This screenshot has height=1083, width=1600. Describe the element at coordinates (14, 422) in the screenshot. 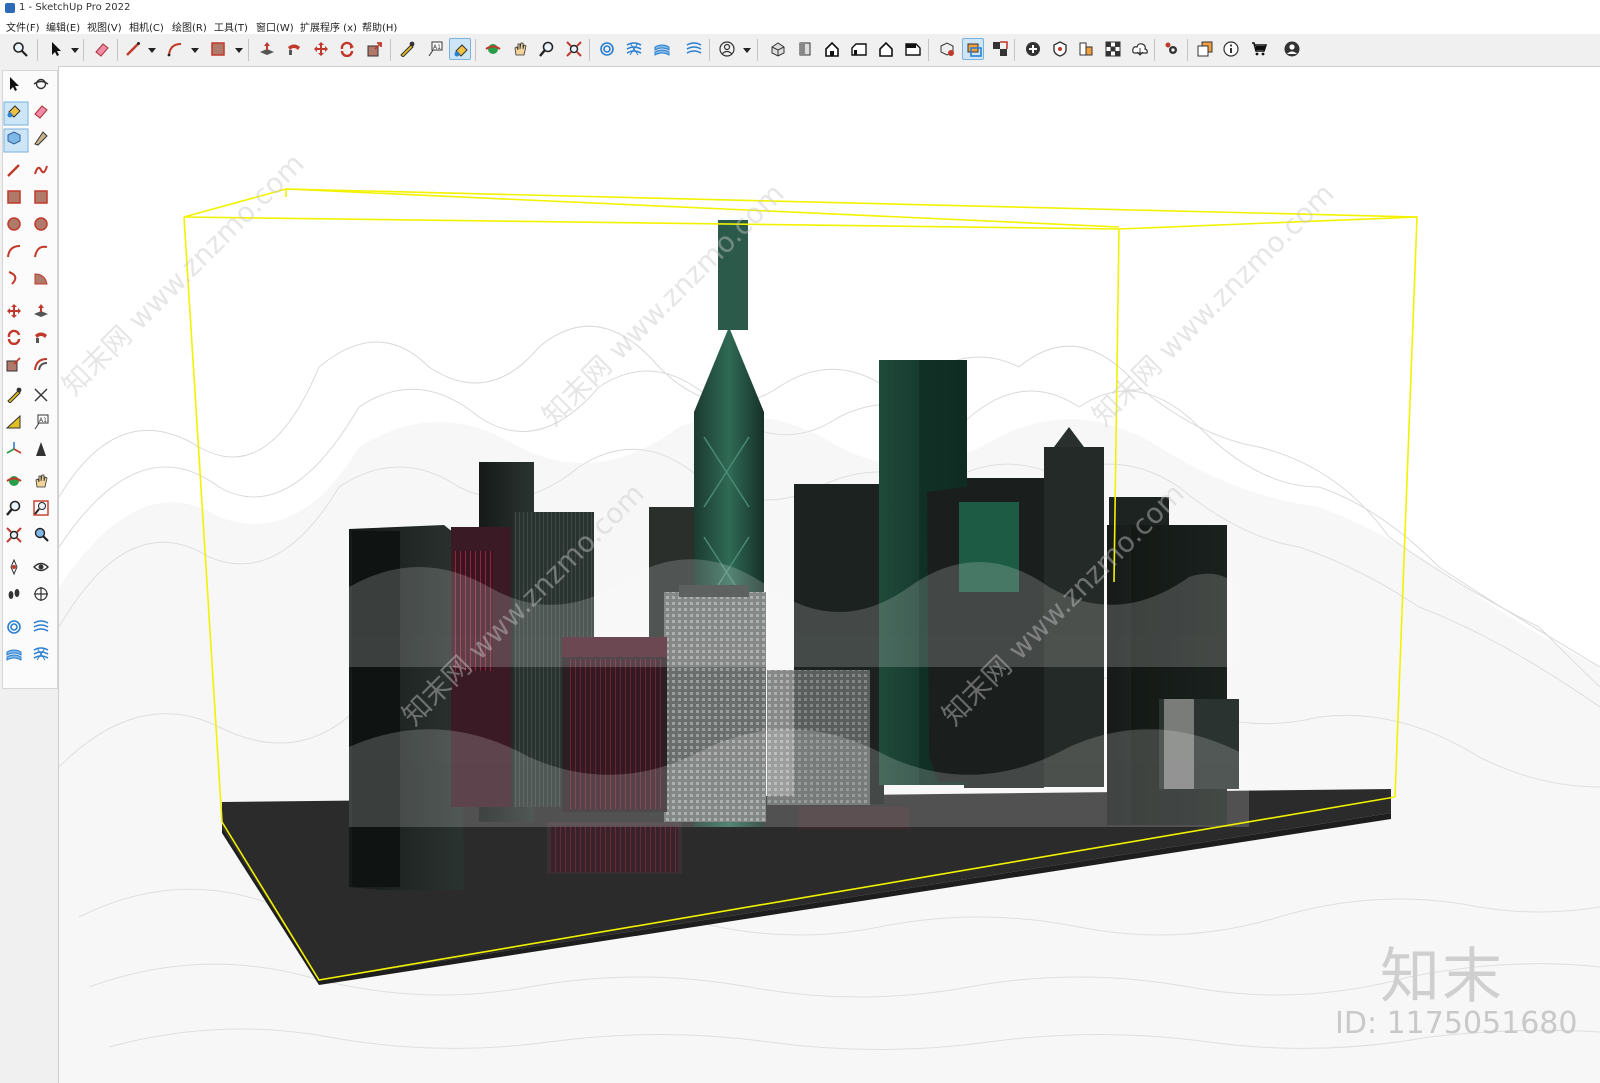

I see `protractor-icon` at that location.